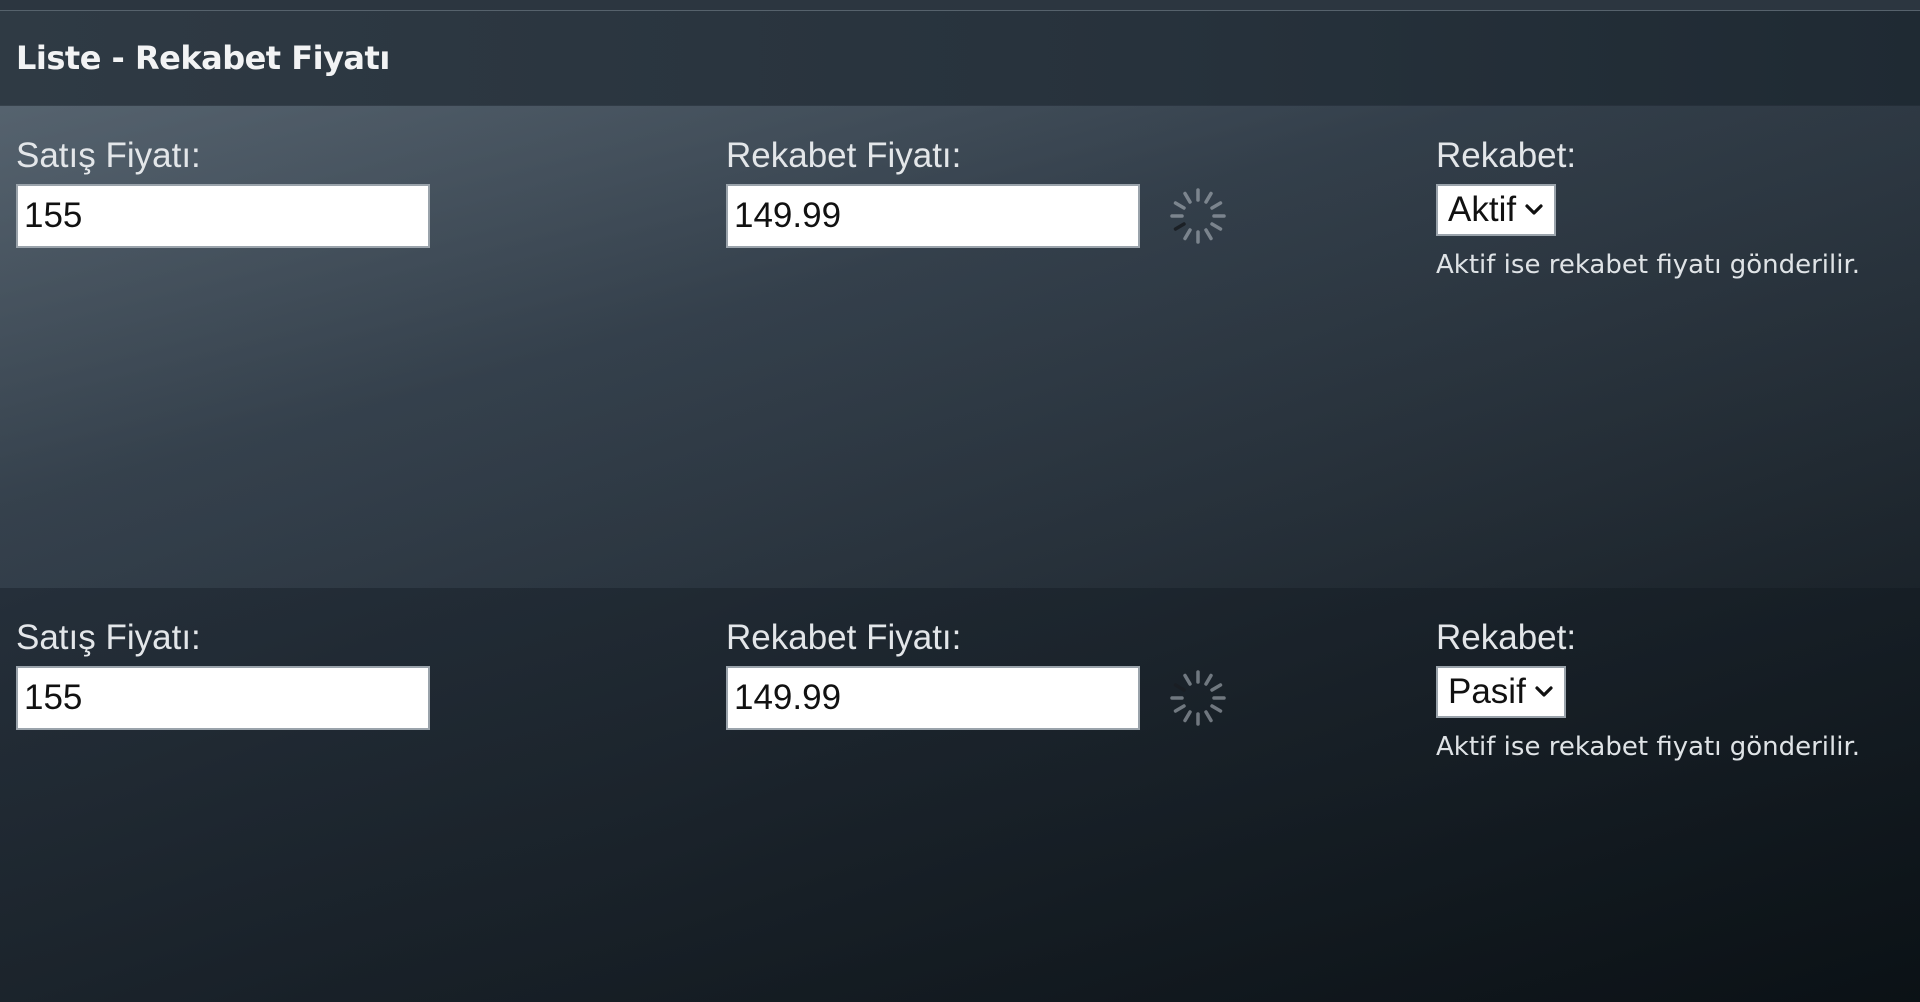 The height and width of the screenshot is (1002, 1920). I want to click on panel-title: Liste - Rekabet Fiyatı, so click(203, 58).